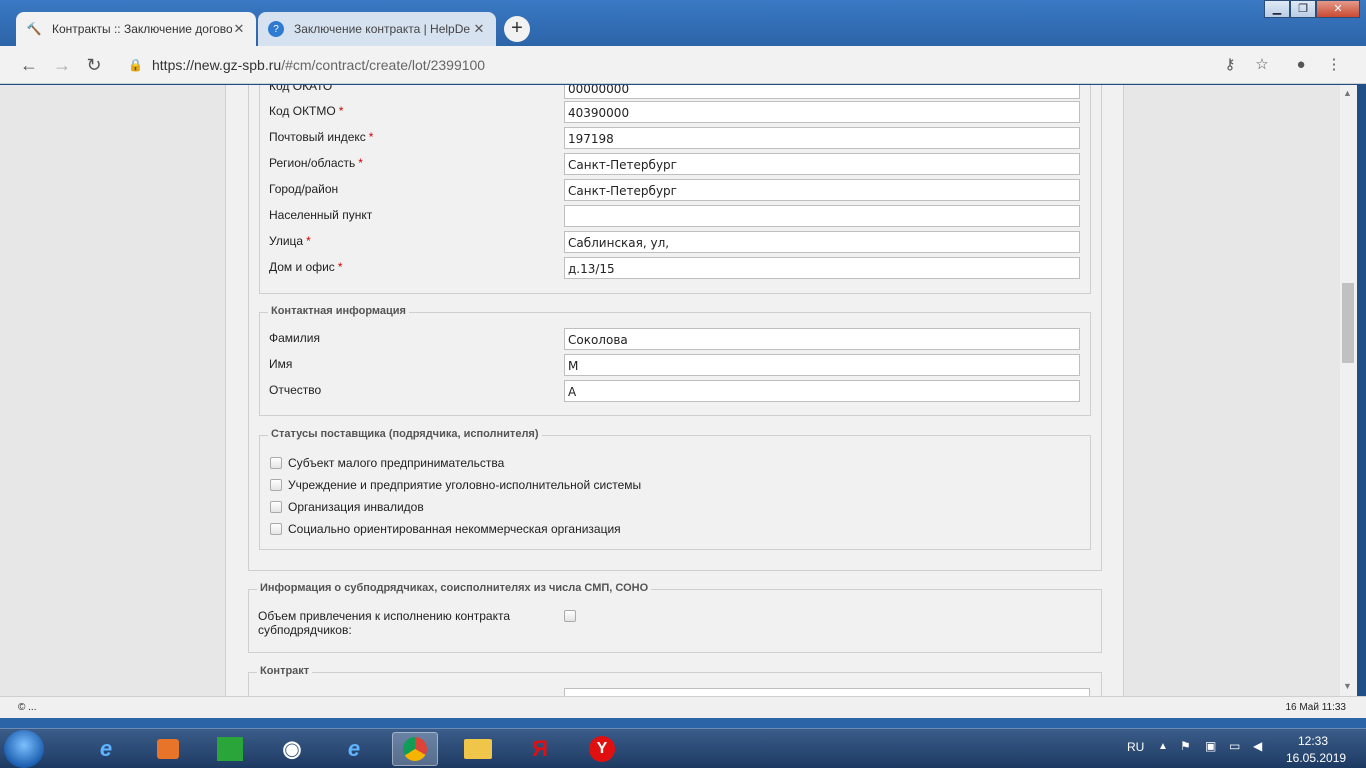  What do you see at coordinates (1262, 65) in the screenshot?
I see `star-icon: ☆` at bounding box center [1262, 65].